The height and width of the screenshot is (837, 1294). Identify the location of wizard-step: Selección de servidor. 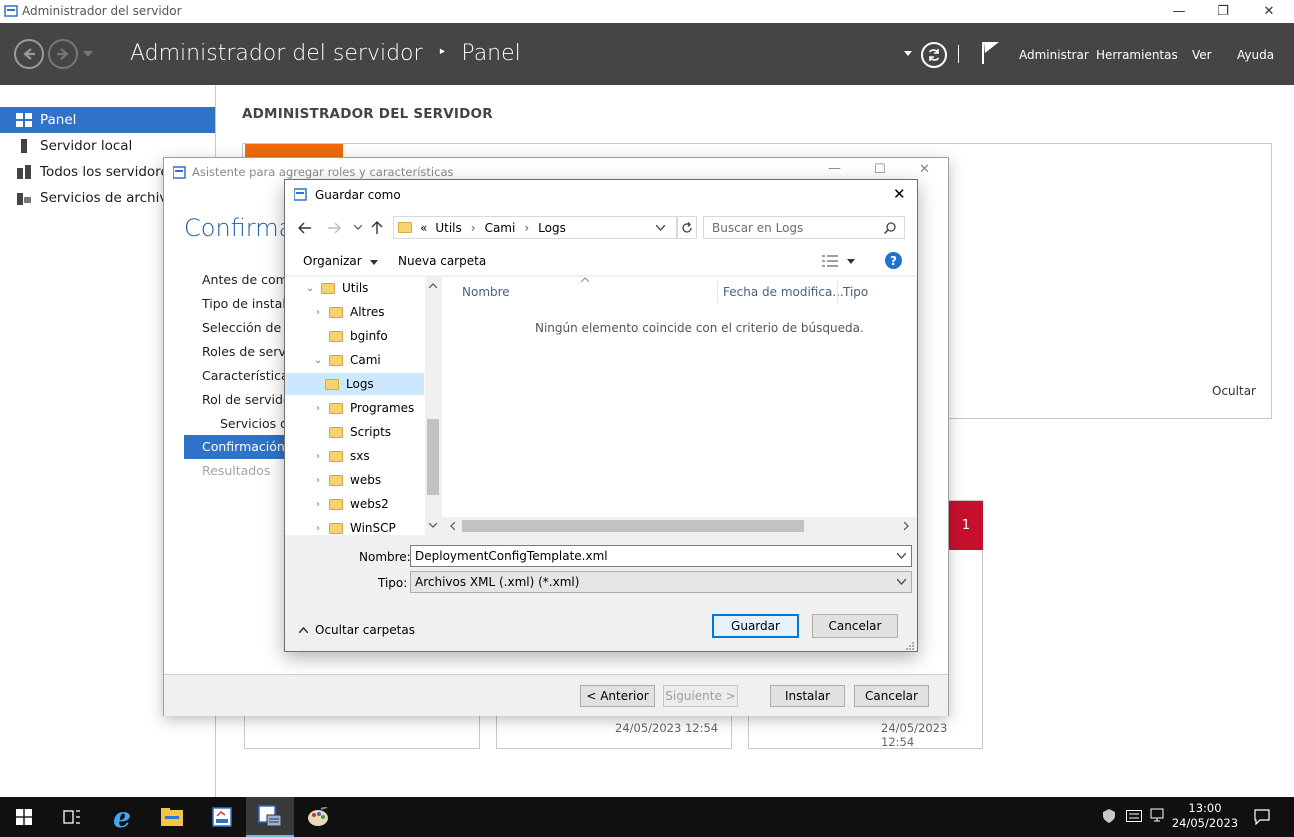
(234, 328).